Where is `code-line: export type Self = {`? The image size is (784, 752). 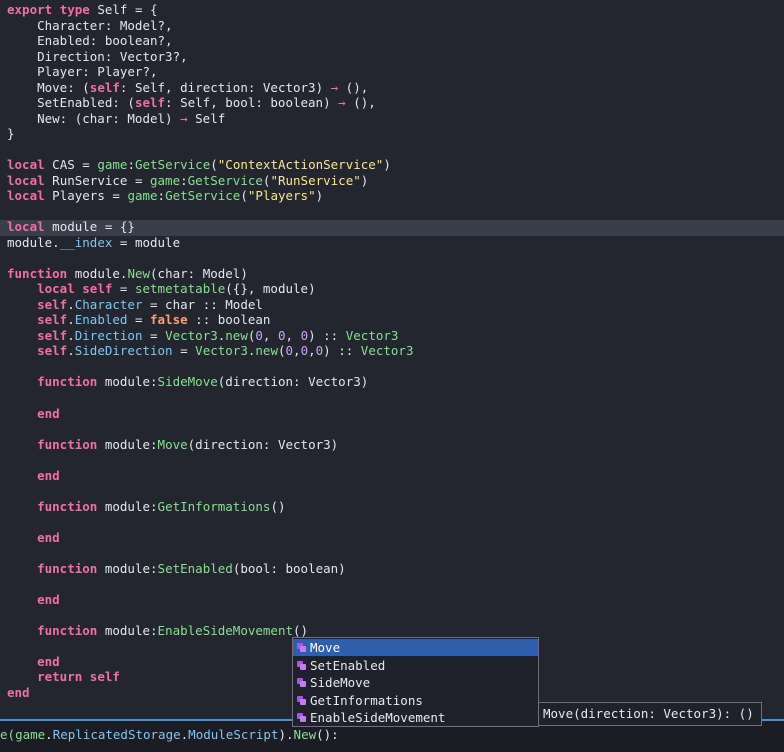
code-line: export type Self = { is located at coordinates (82, 10).